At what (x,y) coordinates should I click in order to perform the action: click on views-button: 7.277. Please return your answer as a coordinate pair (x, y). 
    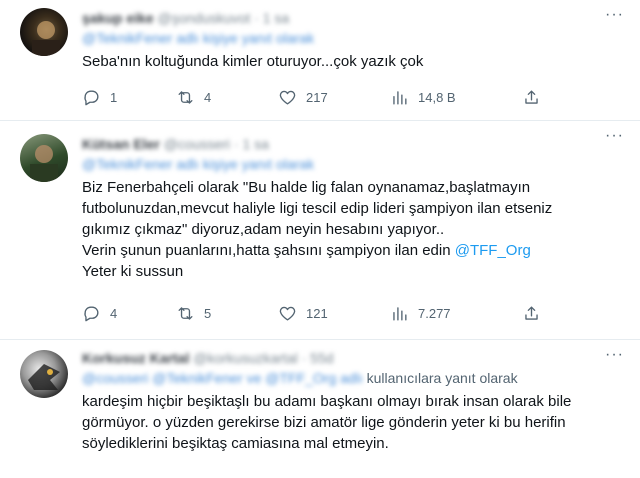
    Looking at the image, I should click on (420, 313).